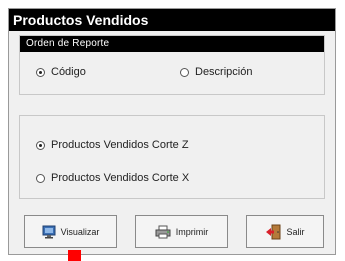 Image resolution: width=345 pixels, height=261 pixels. I want to click on visualizar-button: Visualizar, so click(70, 231).